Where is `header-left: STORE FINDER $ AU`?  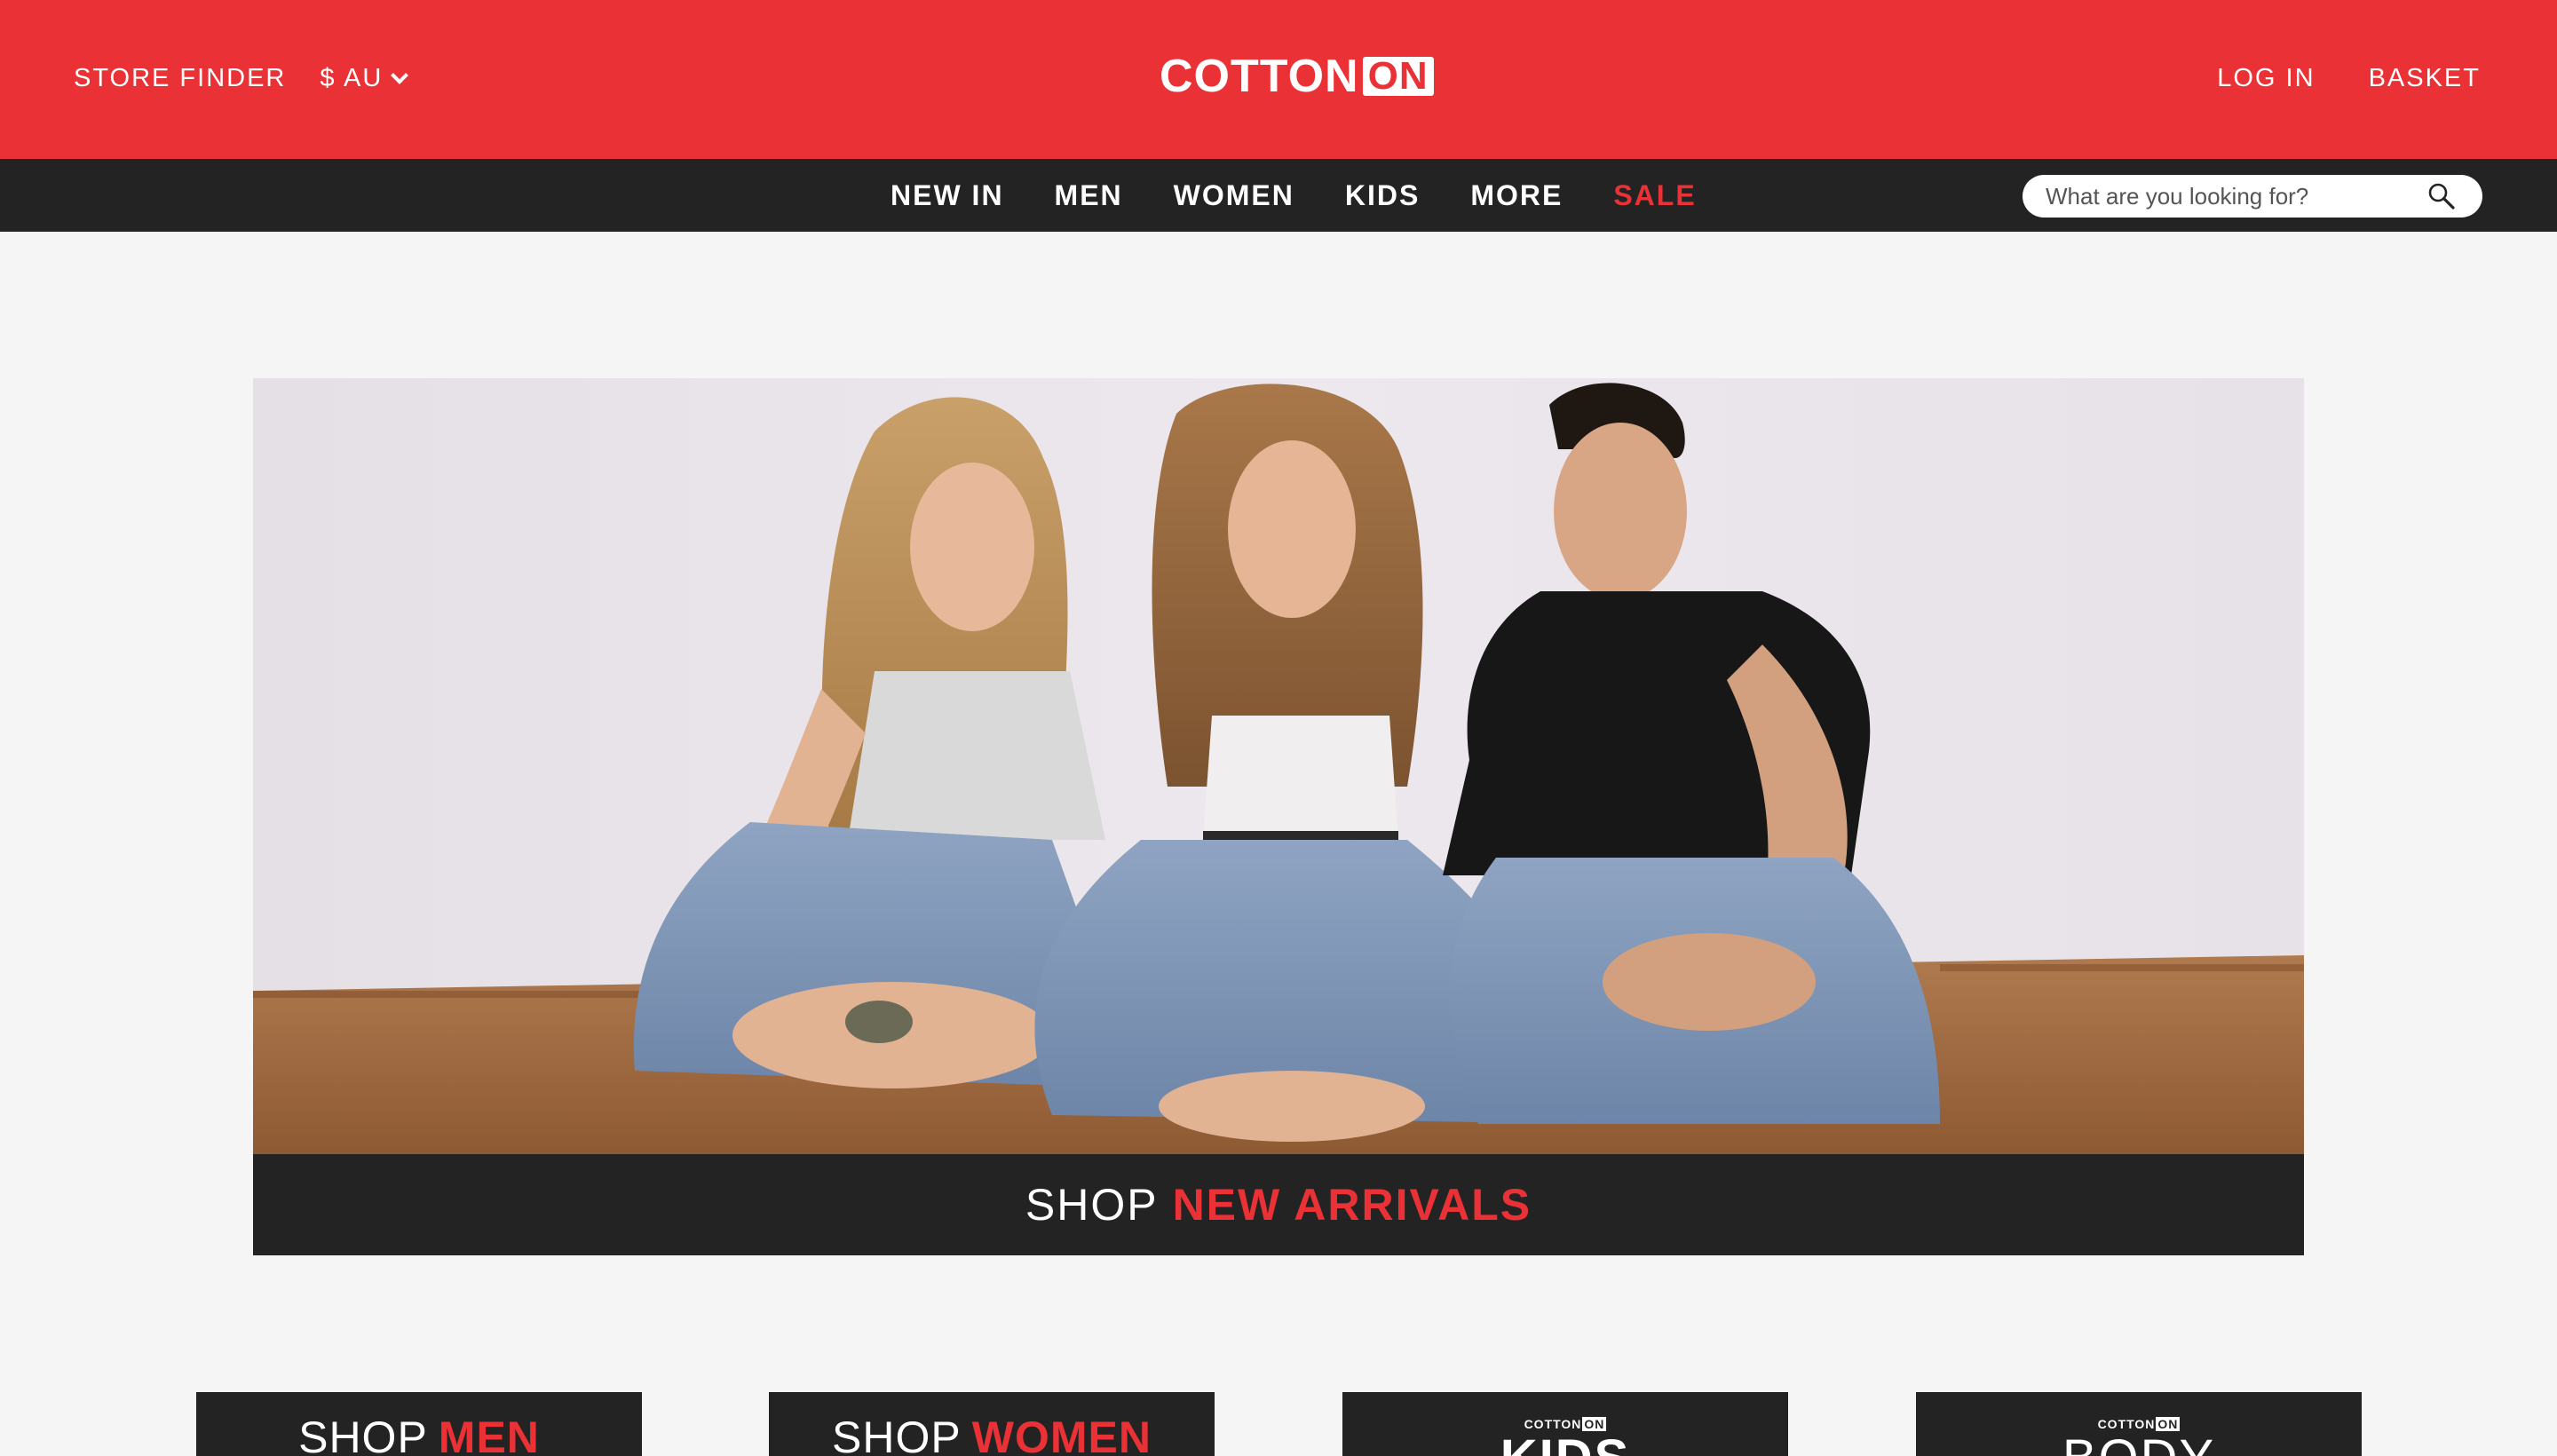 header-left: STORE FINDER $ AU is located at coordinates (241, 78).